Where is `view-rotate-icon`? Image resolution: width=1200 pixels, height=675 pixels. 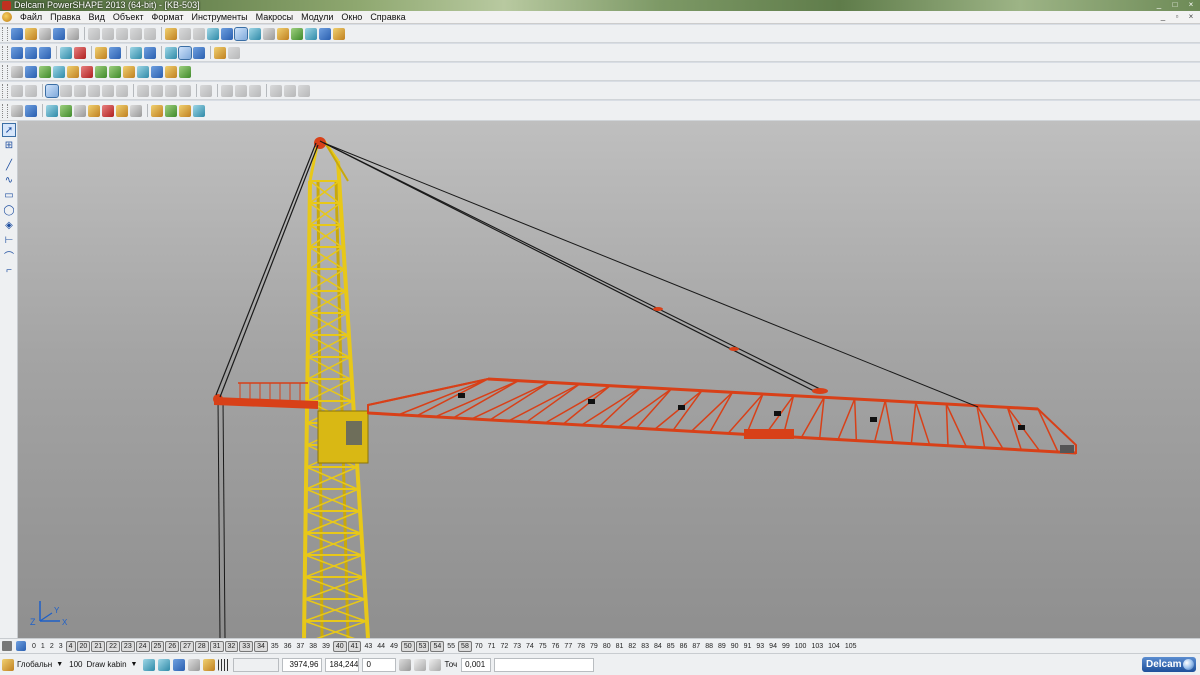
view-rotate-icon is located at coordinates (80, 52).